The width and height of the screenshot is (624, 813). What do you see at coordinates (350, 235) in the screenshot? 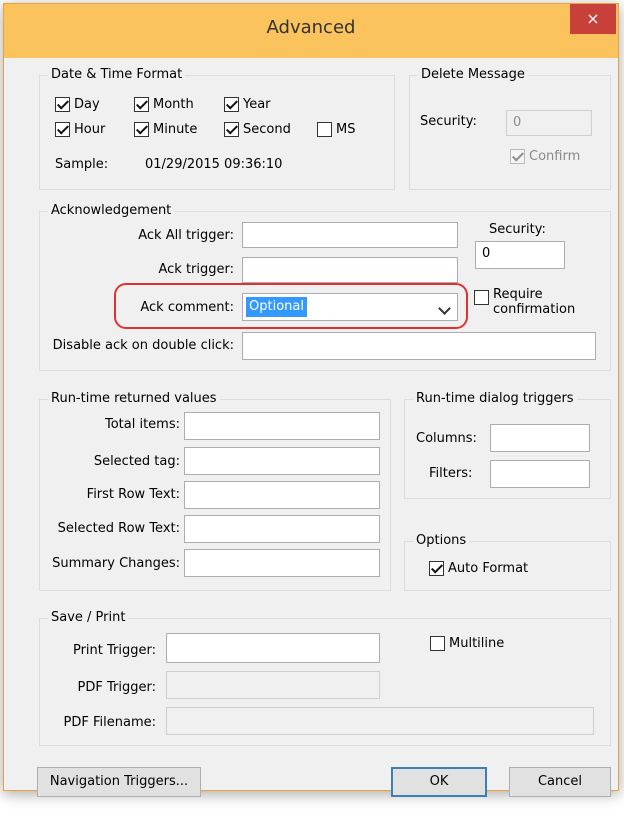
I see `ack-all-trigger-input` at bounding box center [350, 235].